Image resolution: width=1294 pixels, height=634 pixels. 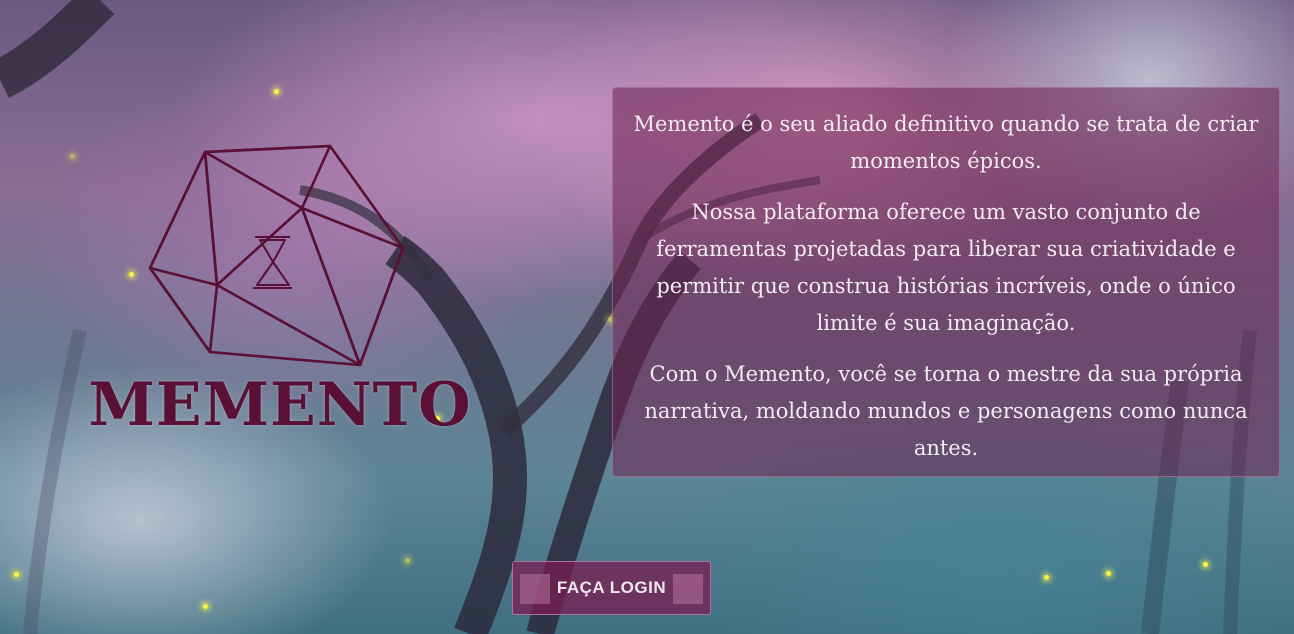 I want to click on login-button: FAÇA LOGIN, so click(x=611, y=588).